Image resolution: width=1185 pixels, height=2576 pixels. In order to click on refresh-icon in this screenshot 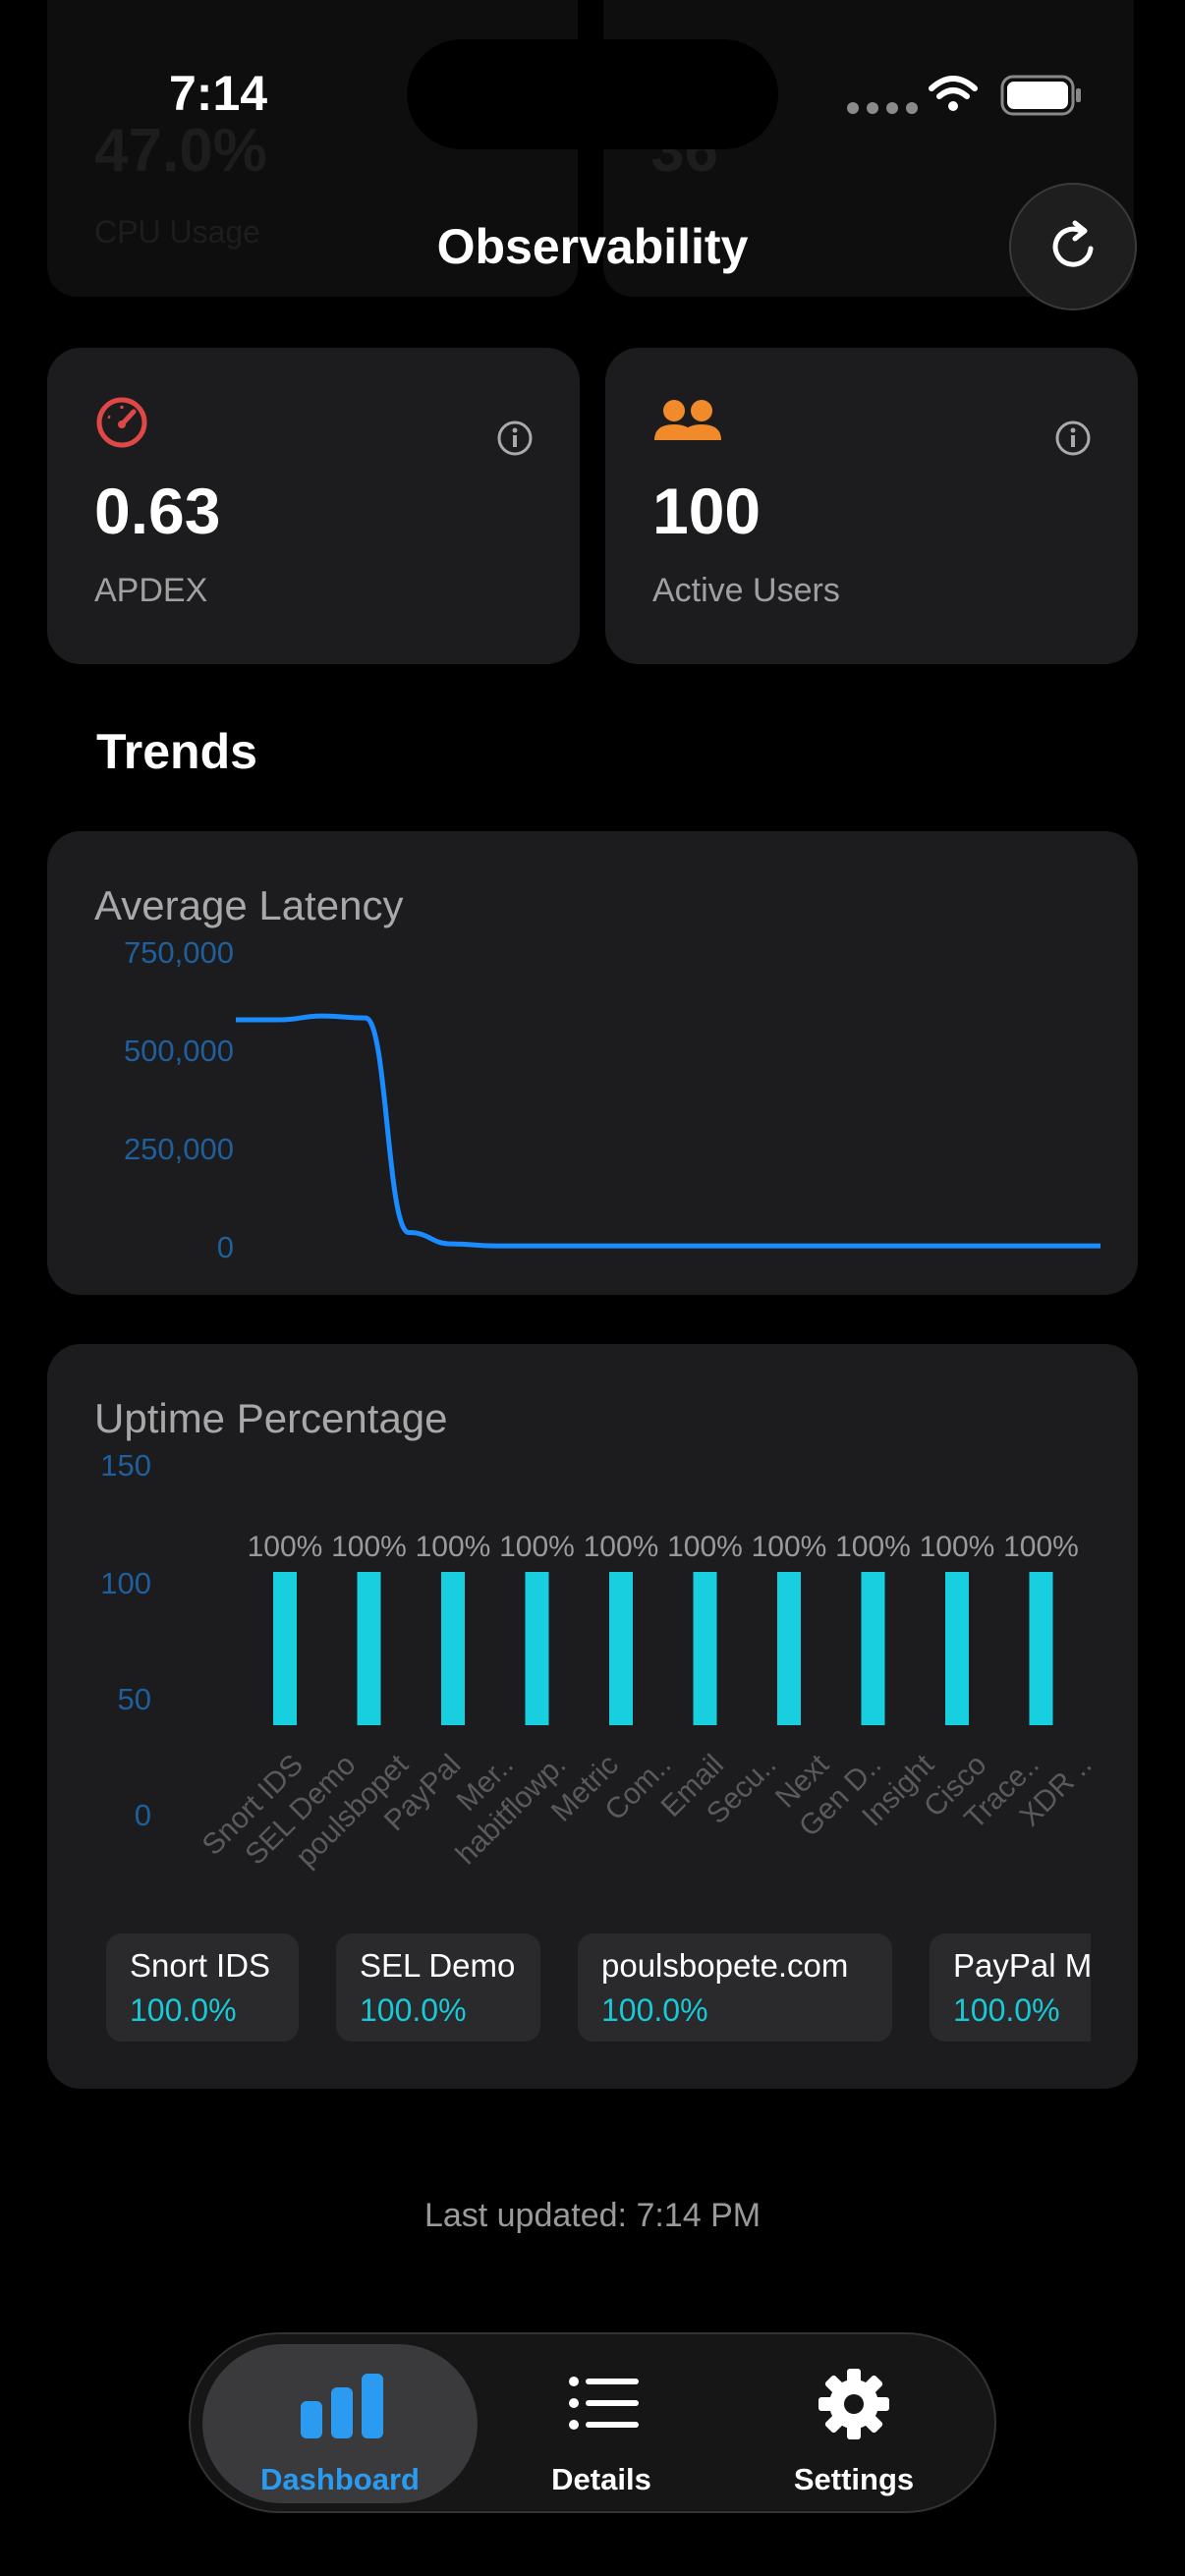, I will do `click(1073, 243)`.